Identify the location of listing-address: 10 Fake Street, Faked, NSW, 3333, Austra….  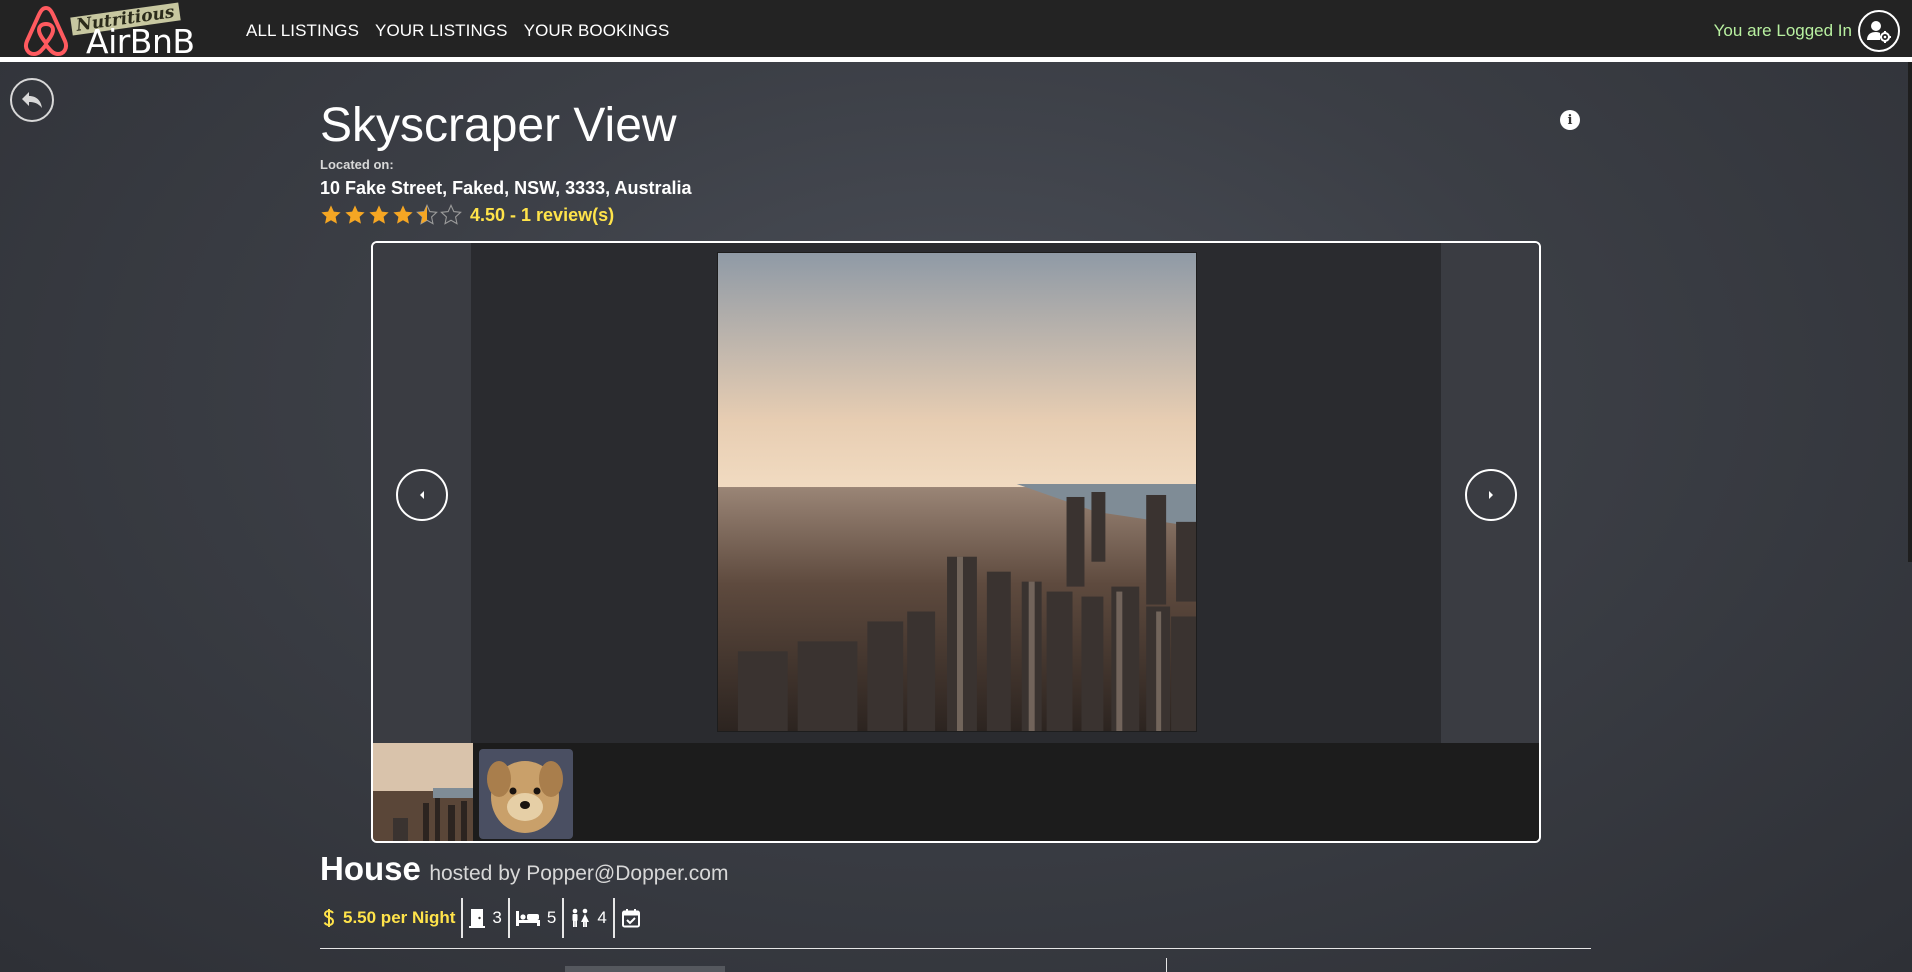
(506, 188).